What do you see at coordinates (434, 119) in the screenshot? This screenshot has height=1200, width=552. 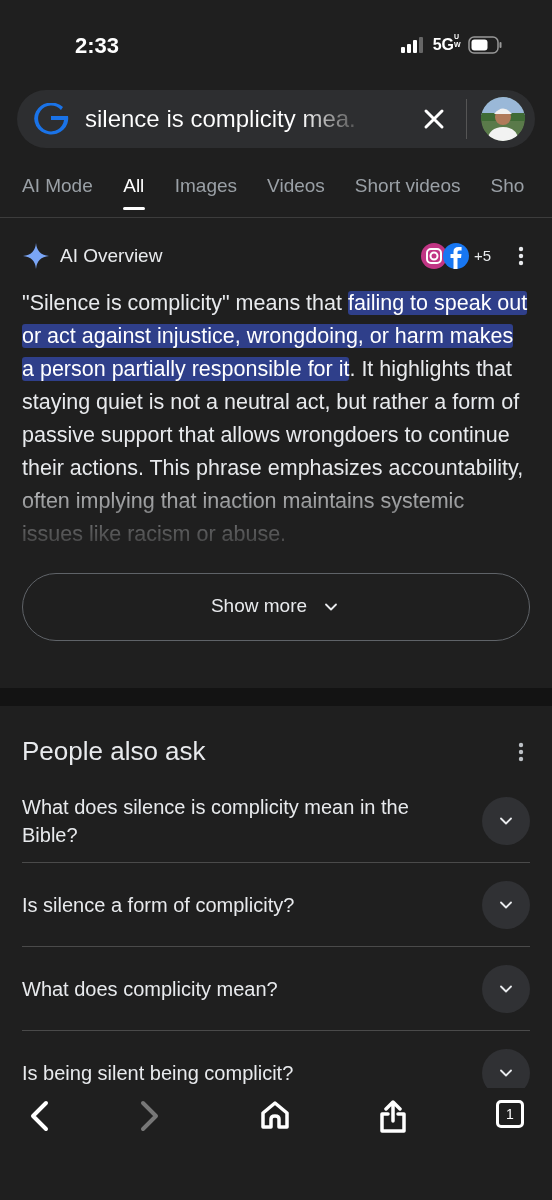 I see `close-icon` at bounding box center [434, 119].